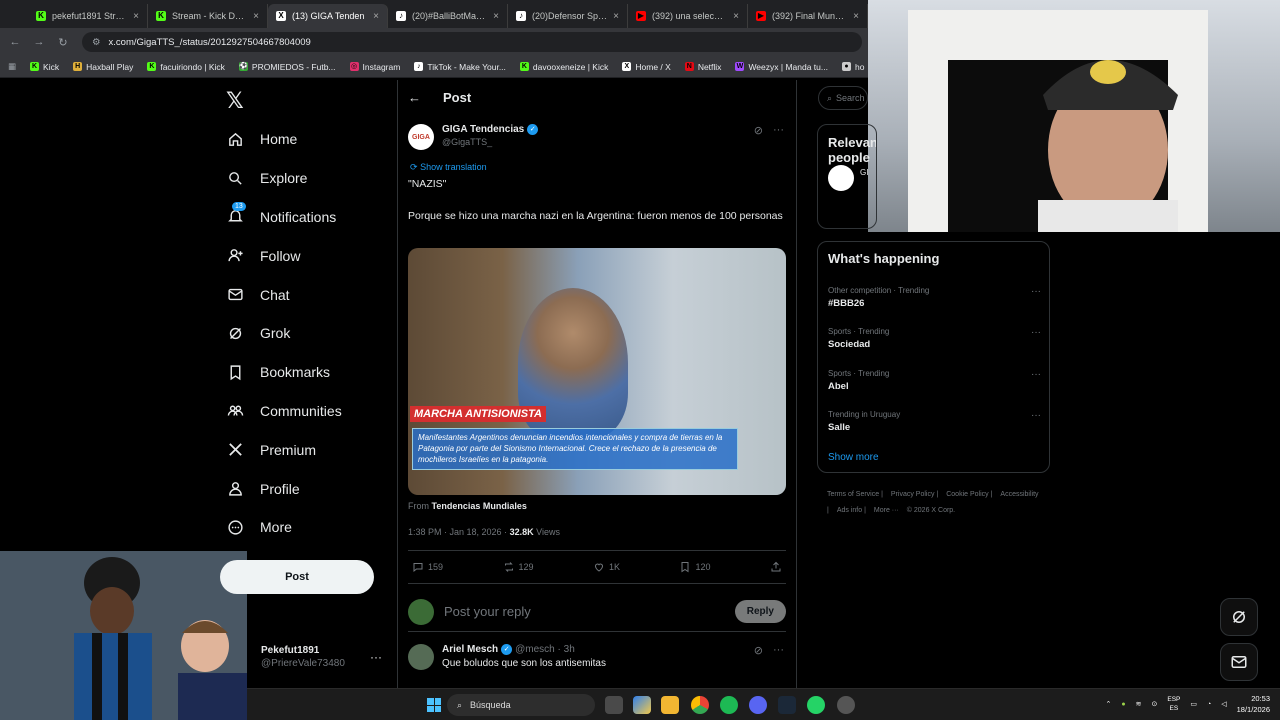 This screenshot has height=720, width=1280. I want to click on bookmark-item: H Haxball Play, so click(103, 67).